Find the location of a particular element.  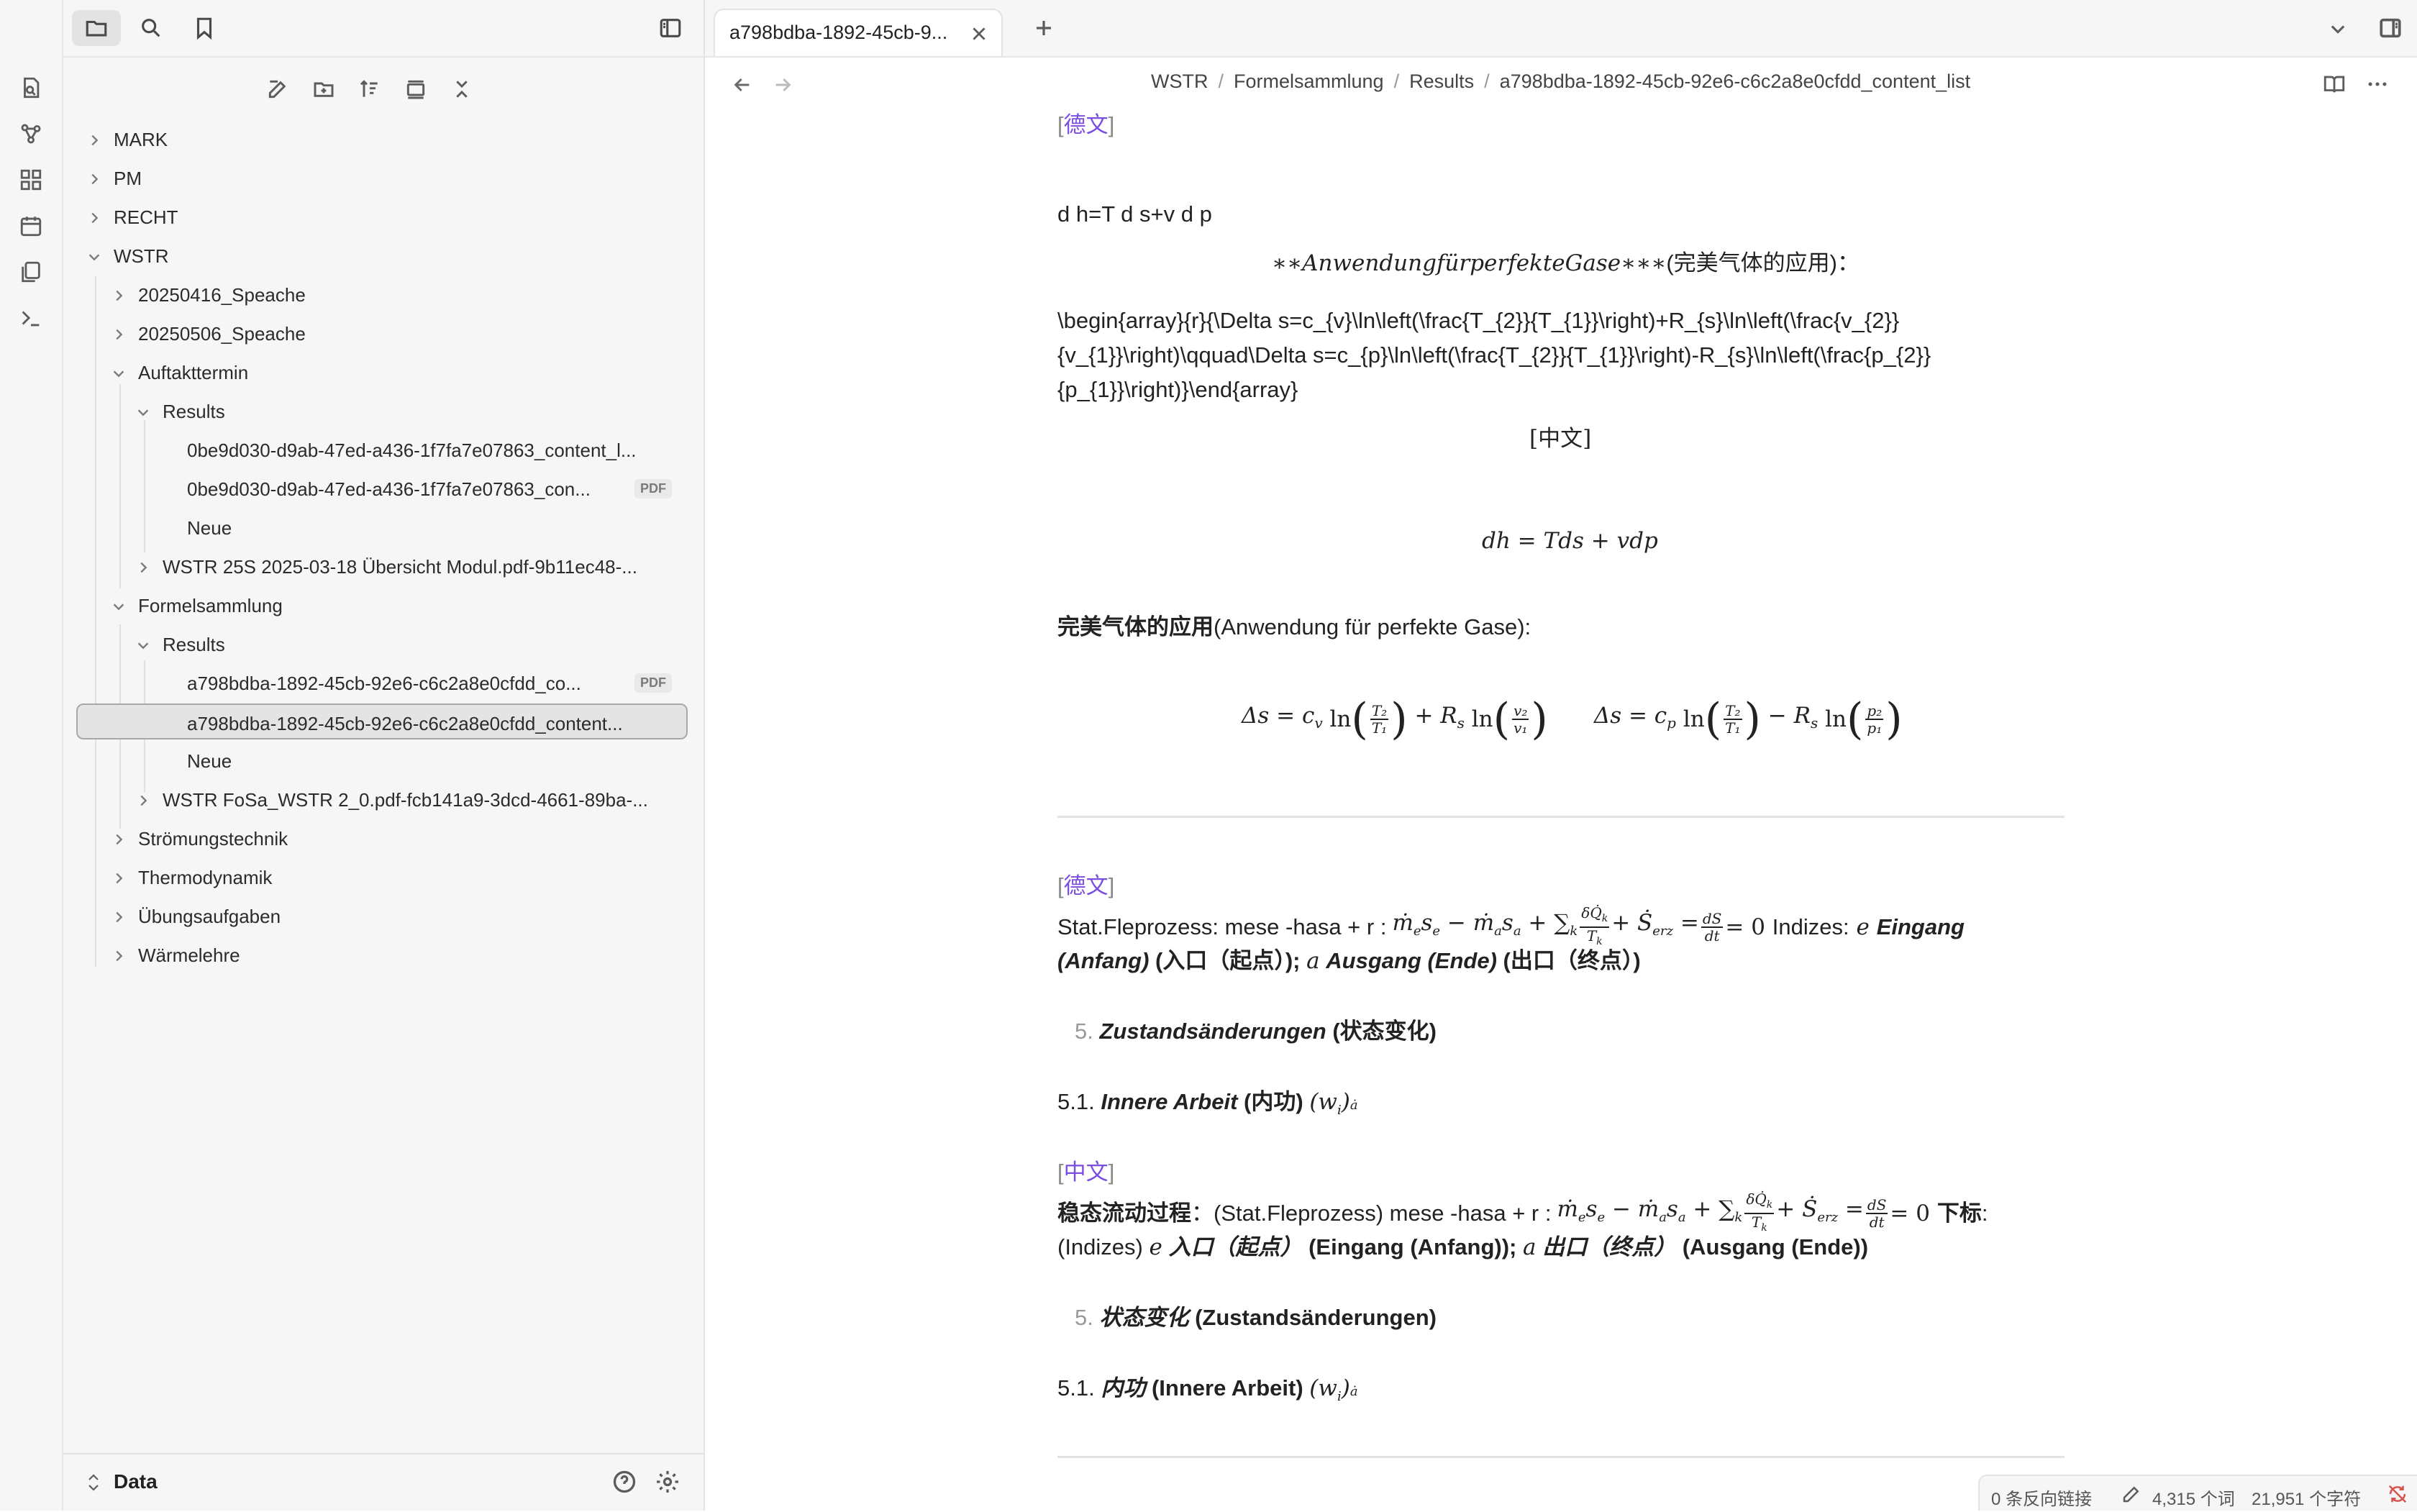

text-span: 5.1. is located at coordinates (1076, 1388).